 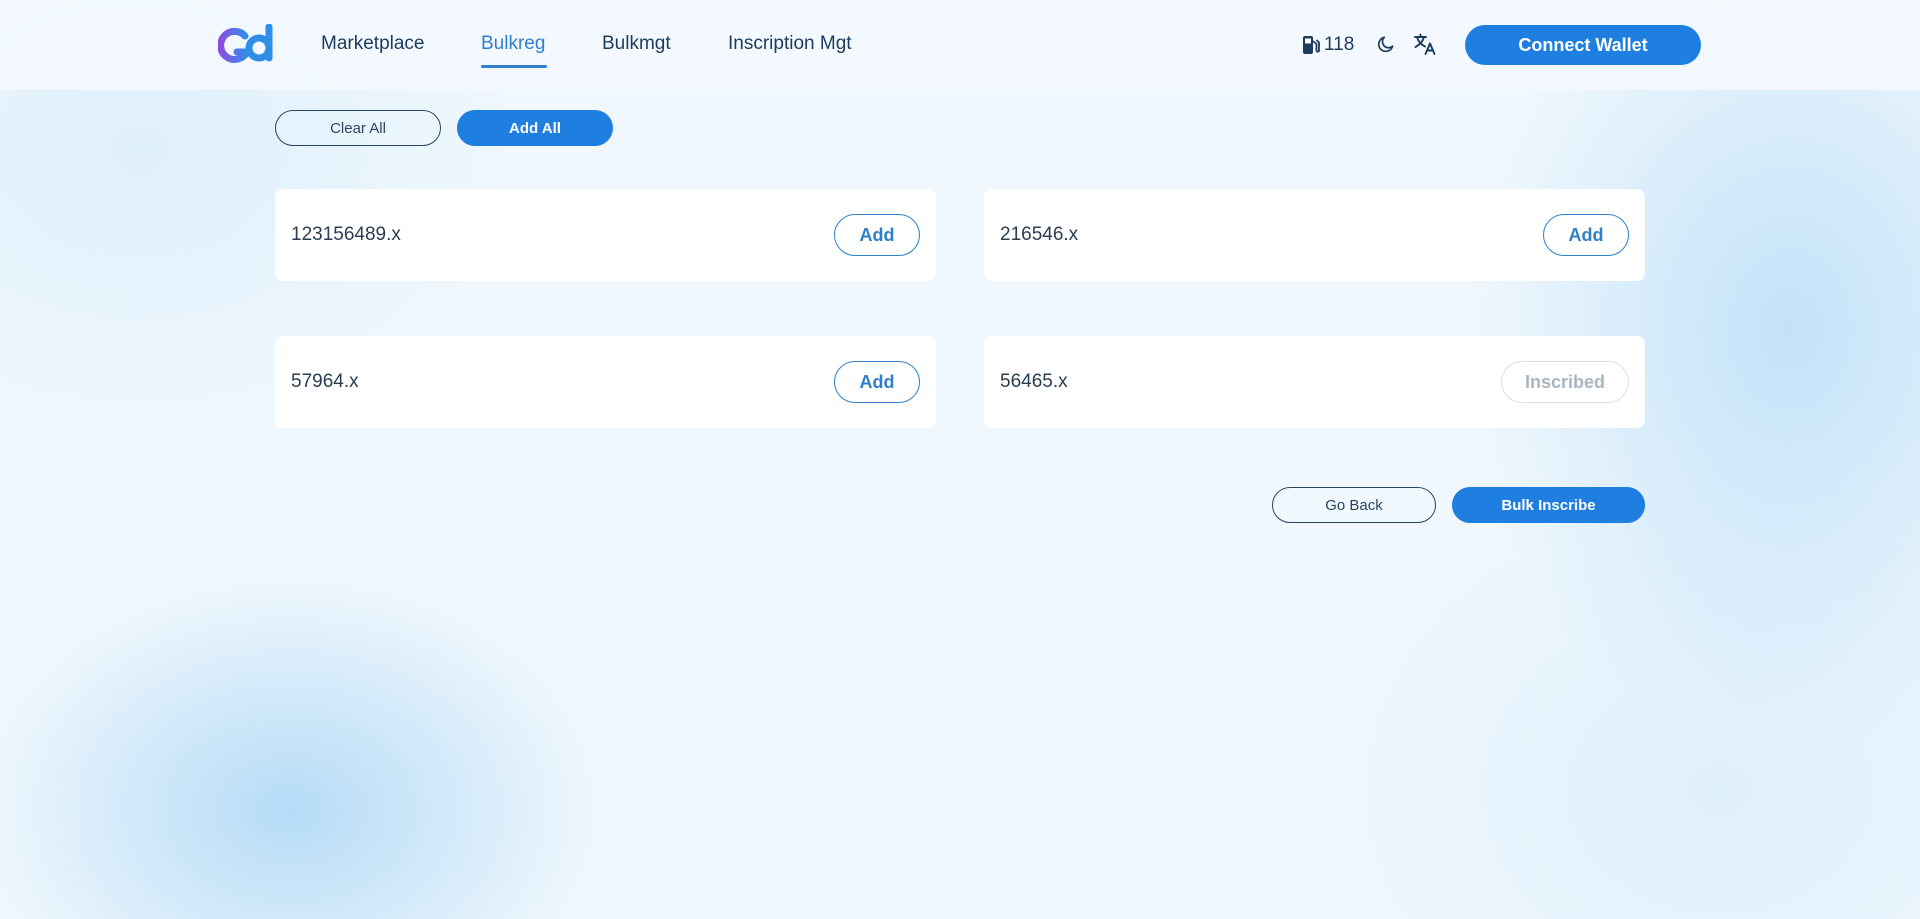 I want to click on gas-value: 118, so click(x=1339, y=44).